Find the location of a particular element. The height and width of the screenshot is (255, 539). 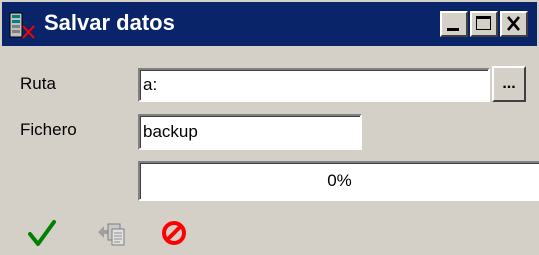

copy-document-icon is located at coordinates (111, 234).